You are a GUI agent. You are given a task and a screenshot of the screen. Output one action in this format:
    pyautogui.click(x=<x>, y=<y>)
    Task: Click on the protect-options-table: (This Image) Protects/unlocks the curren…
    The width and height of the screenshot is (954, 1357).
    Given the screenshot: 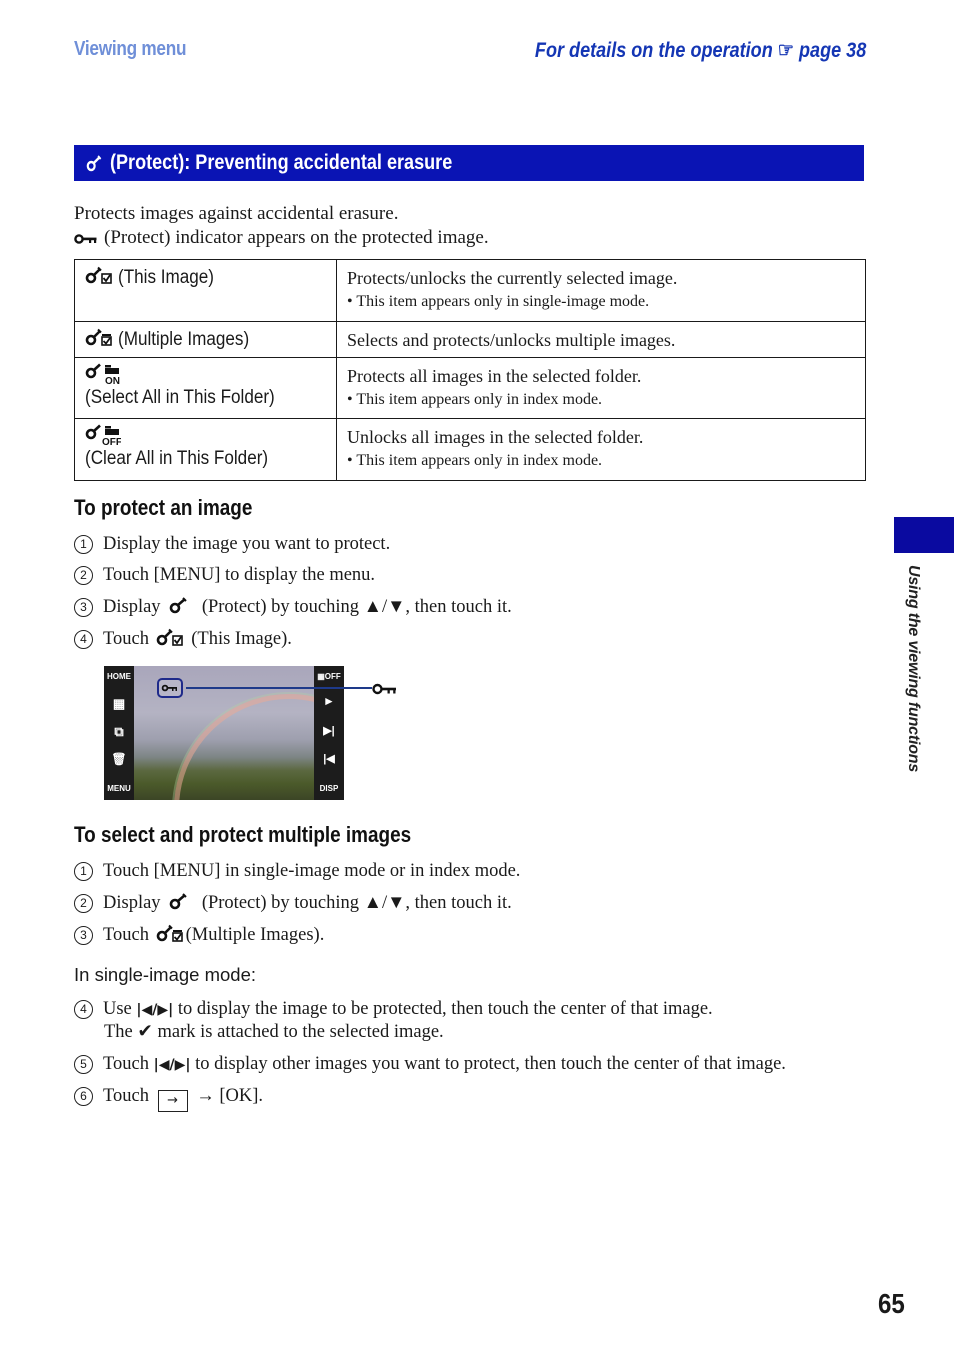 What is the action you would take?
    pyautogui.click(x=470, y=370)
    